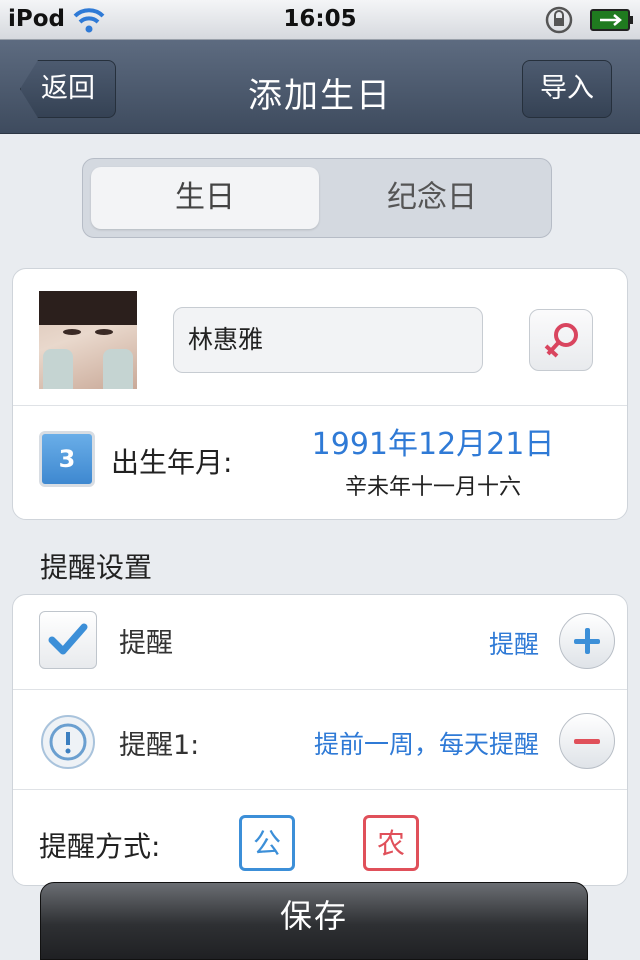 This screenshot has width=640, height=960. I want to click on reminder-checkbox, so click(68, 640).